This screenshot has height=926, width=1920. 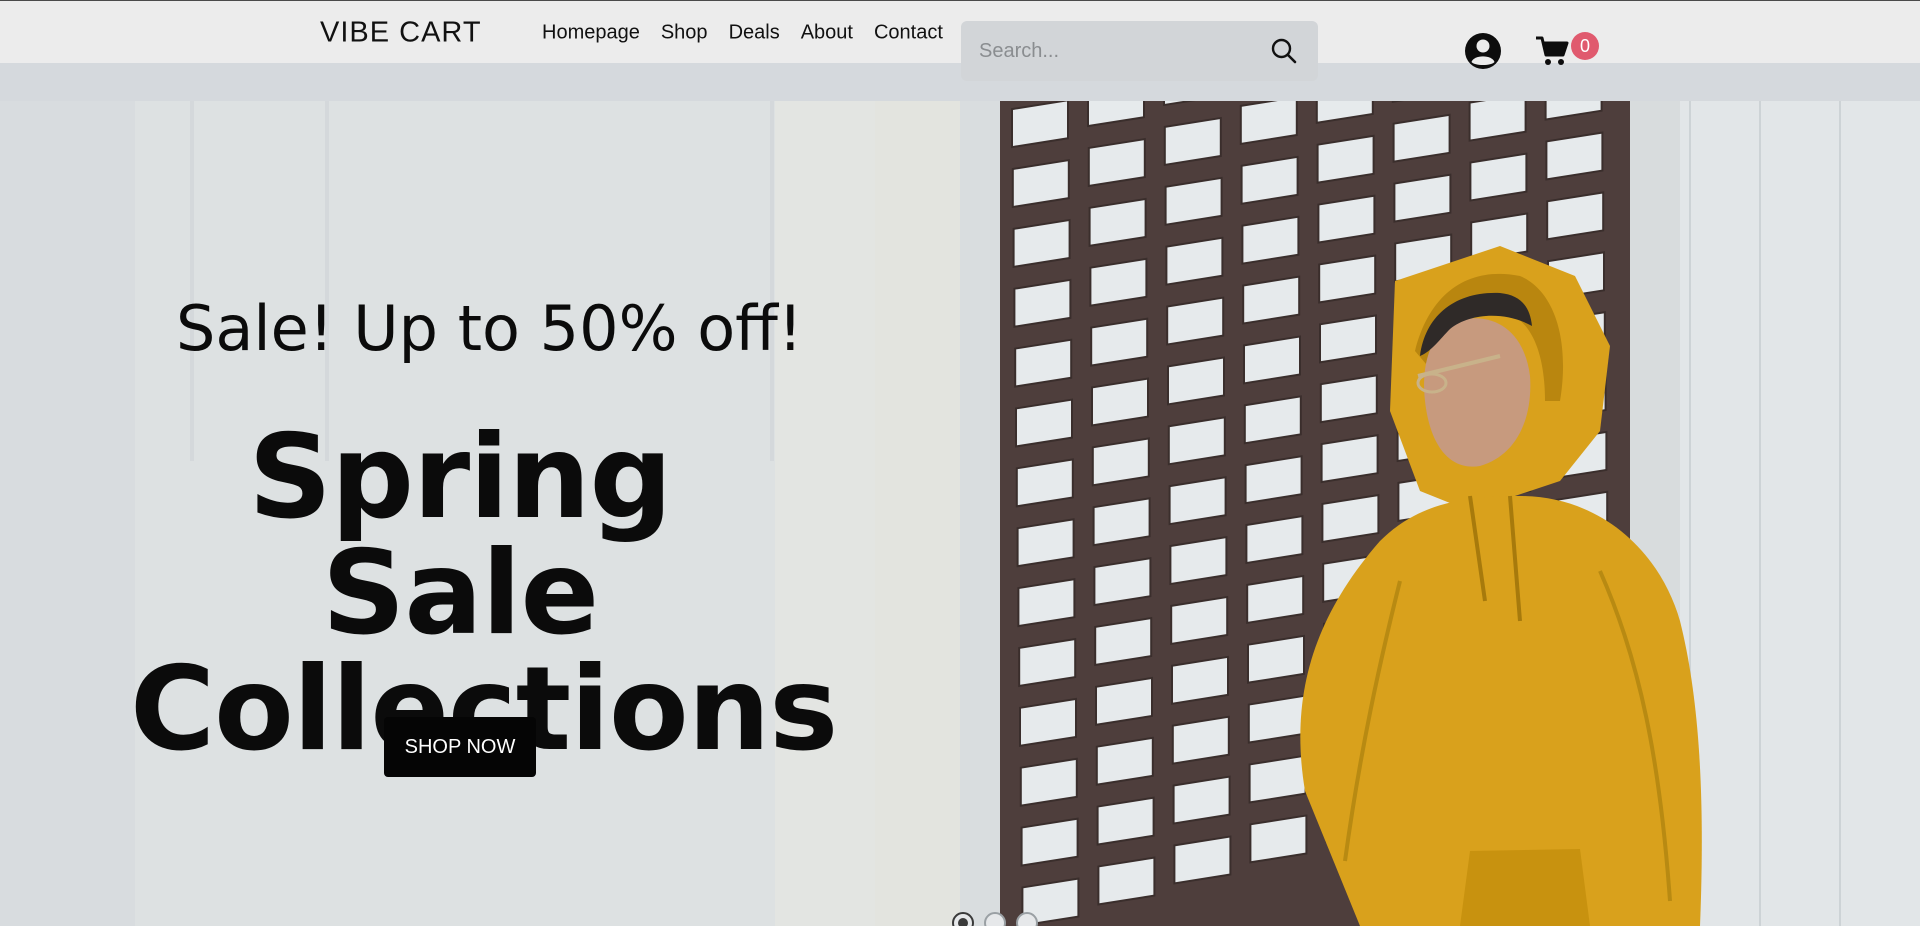 What do you see at coordinates (1483, 51) in the screenshot?
I see `user-icon` at bounding box center [1483, 51].